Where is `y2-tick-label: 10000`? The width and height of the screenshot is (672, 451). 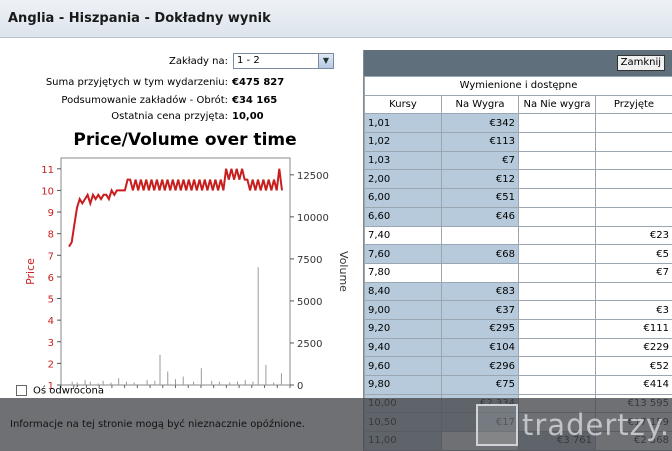 y2-tick-label: 10000 is located at coordinates (313, 218).